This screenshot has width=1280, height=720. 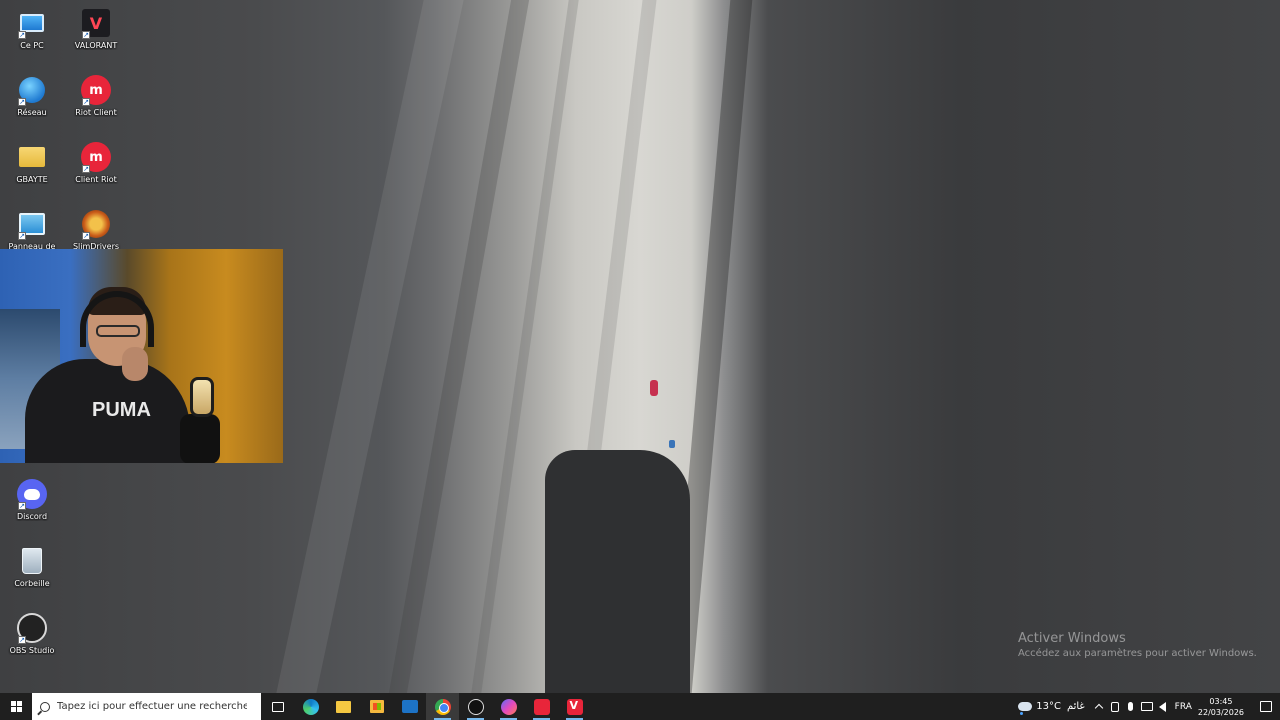 I want to click on tray-microphone-button, so click(x=1131, y=706).